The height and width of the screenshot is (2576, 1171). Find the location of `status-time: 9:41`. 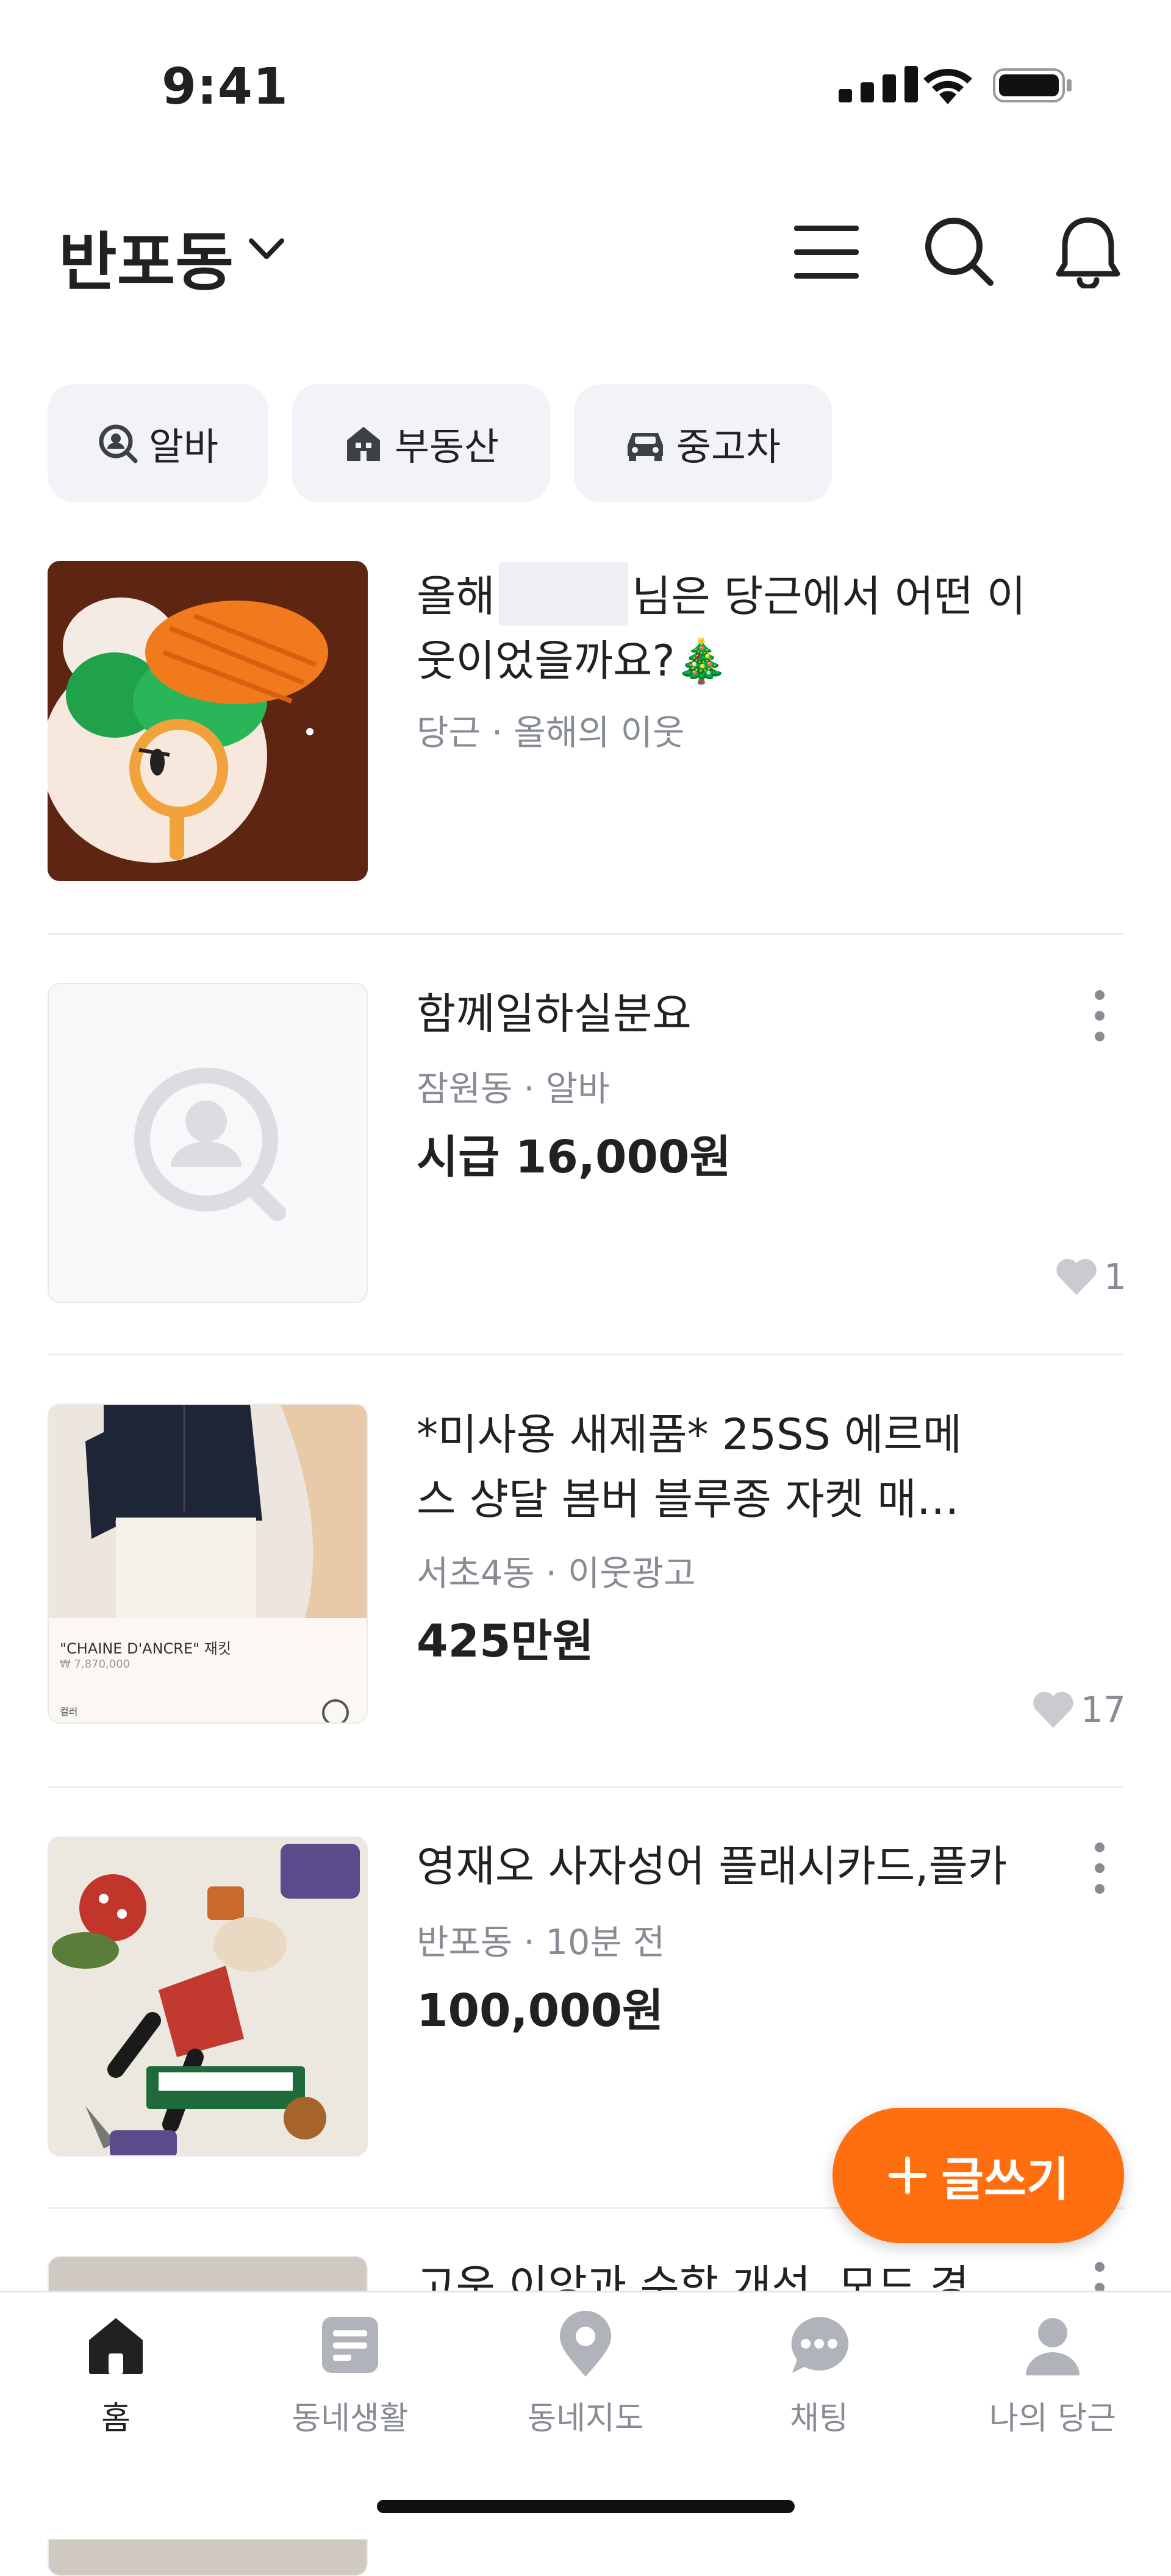

status-time: 9:41 is located at coordinates (225, 87).